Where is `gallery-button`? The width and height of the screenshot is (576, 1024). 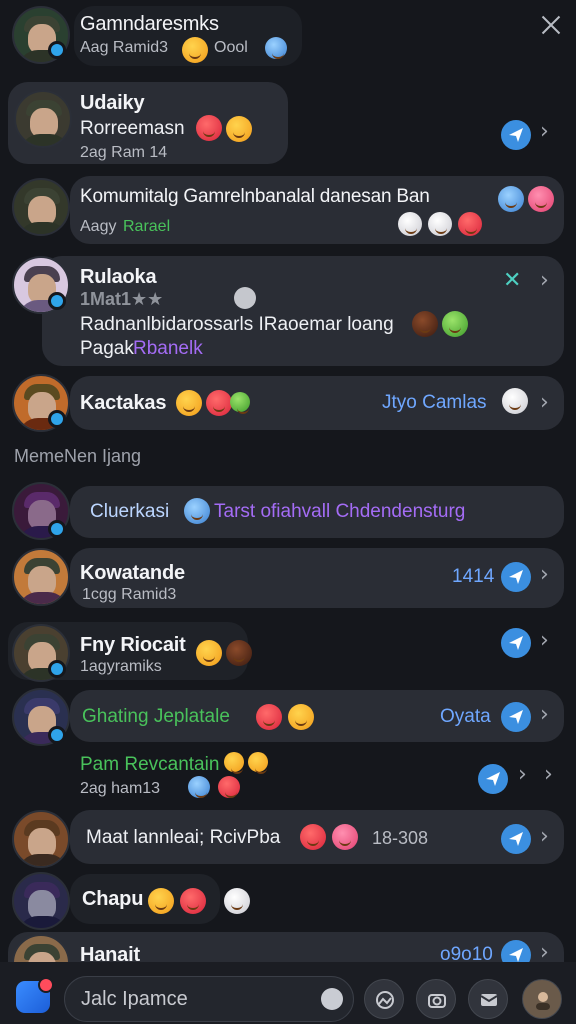
gallery-button is located at coordinates (384, 999).